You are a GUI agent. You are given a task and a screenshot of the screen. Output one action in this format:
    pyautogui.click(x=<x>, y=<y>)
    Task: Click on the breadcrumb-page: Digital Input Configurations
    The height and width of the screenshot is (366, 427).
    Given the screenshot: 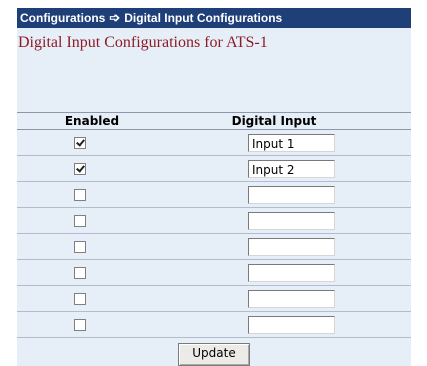 What is the action you would take?
    pyautogui.click(x=203, y=18)
    